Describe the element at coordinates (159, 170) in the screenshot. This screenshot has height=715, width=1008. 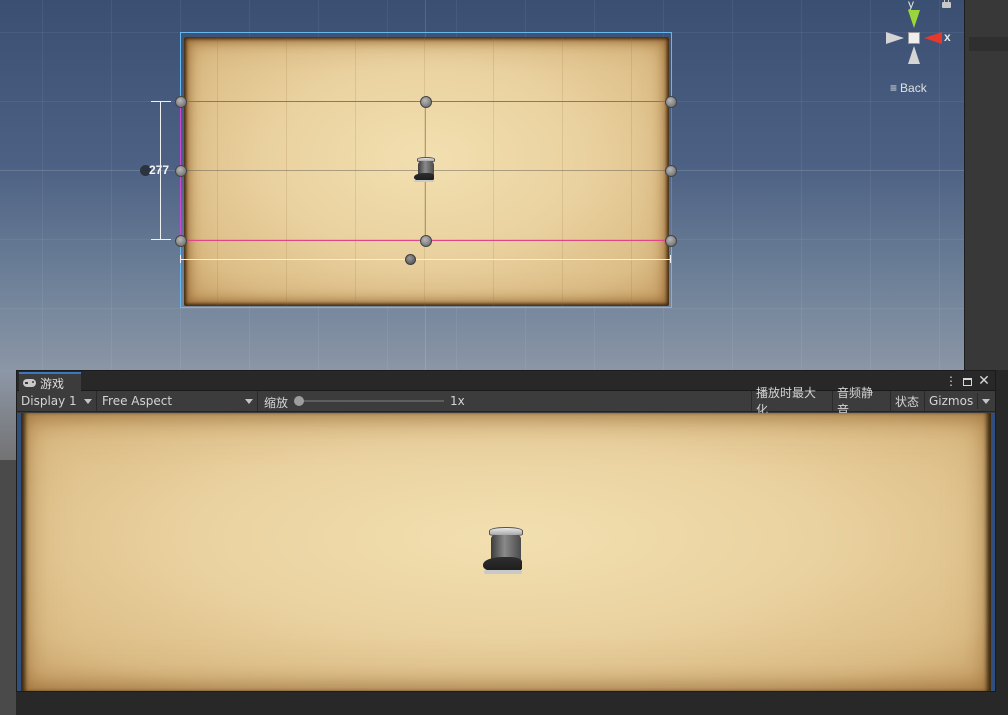
I see `rect-height-label: 277` at that location.